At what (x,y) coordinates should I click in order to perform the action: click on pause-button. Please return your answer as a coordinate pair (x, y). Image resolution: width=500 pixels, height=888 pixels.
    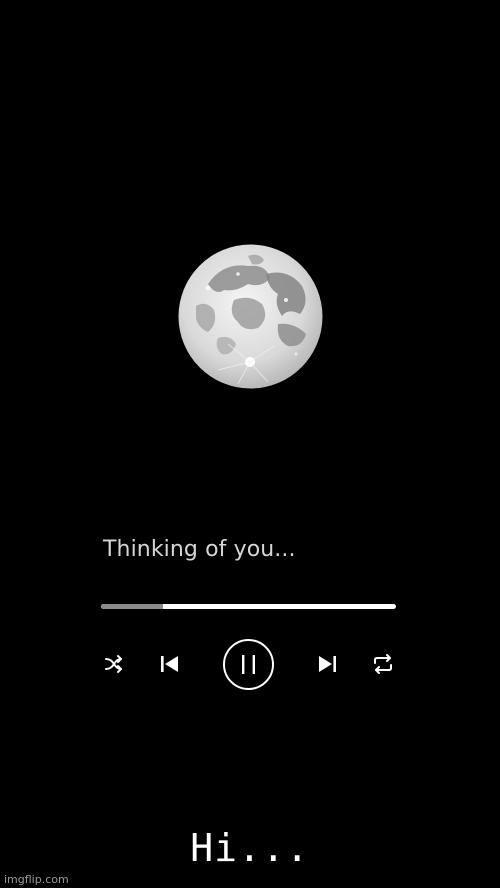
    Looking at the image, I should click on (248, 664).